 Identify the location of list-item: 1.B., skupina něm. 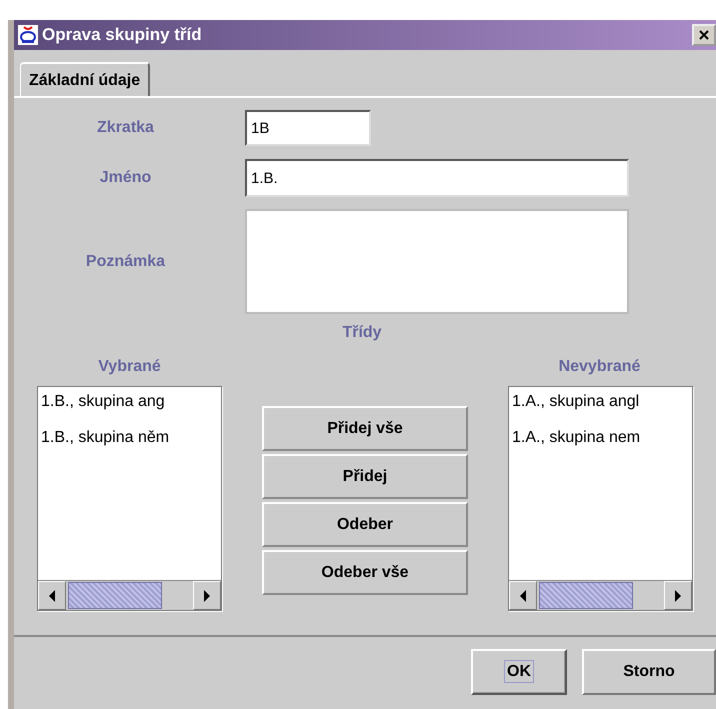
(131, 447).